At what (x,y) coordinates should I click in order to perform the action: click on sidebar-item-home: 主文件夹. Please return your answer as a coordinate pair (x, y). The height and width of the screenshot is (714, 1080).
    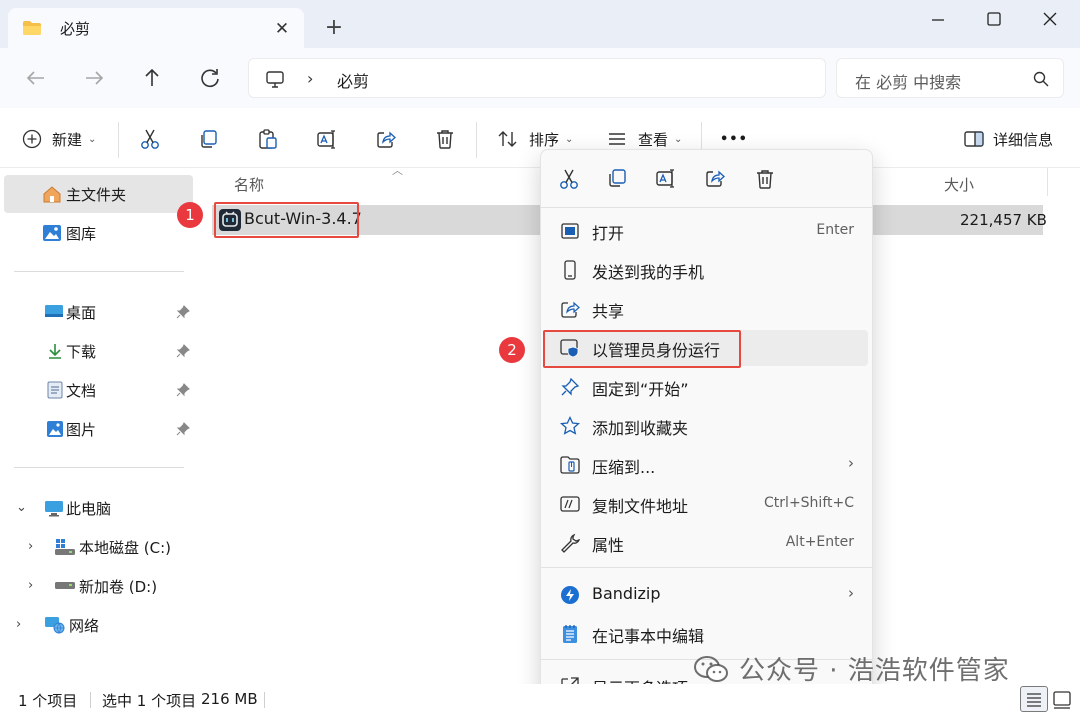
    Looking at the image, I should click on (98, 194).